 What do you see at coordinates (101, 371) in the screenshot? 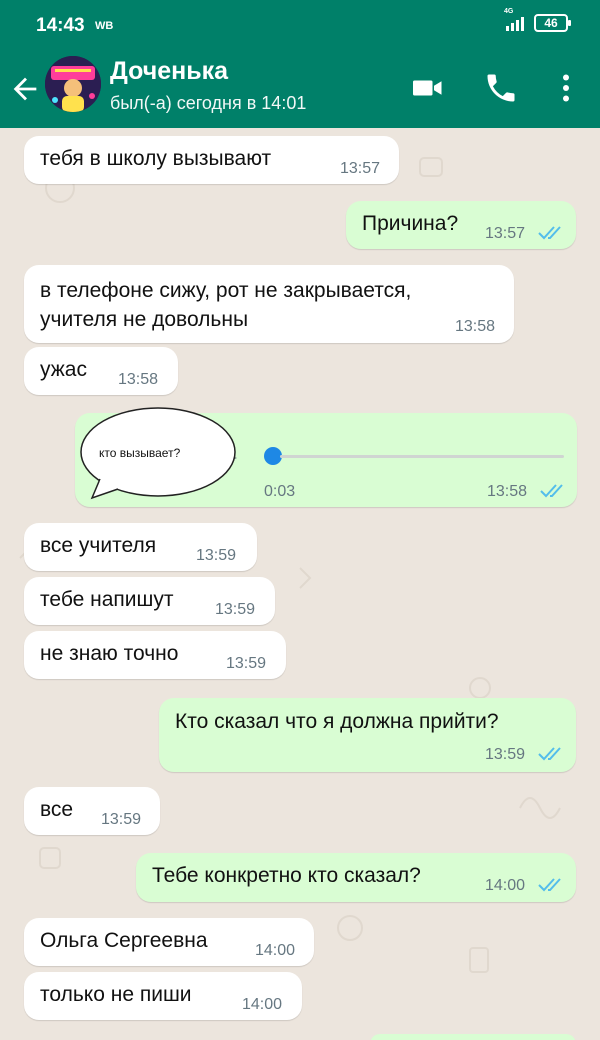
I see `incoming-message: ужас 13:58` at bounding box center [101, 371].